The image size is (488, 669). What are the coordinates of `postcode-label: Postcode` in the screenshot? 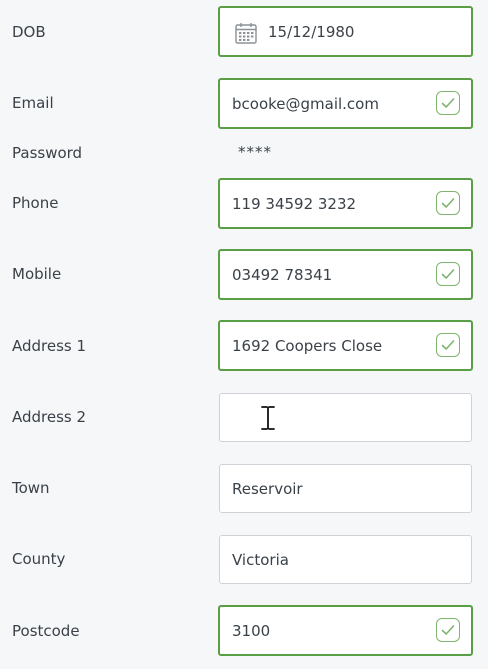 It's located at (46, 631).